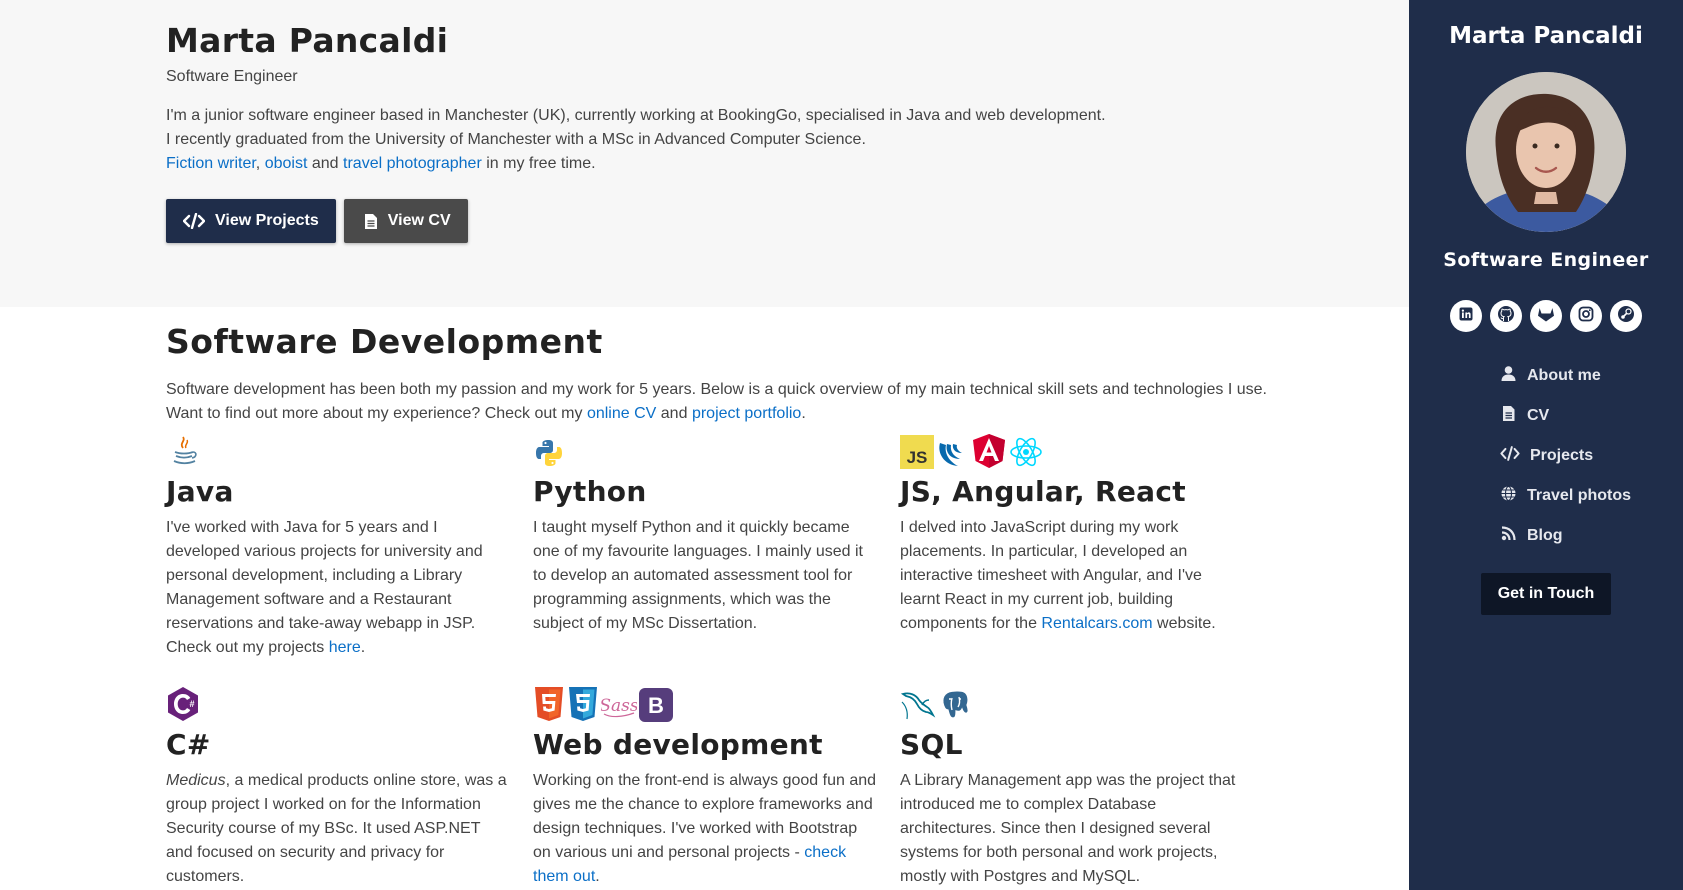  Describe the element at coordinates (183, 706) in the screenshot. I see `csharp-icon: #` at that location.